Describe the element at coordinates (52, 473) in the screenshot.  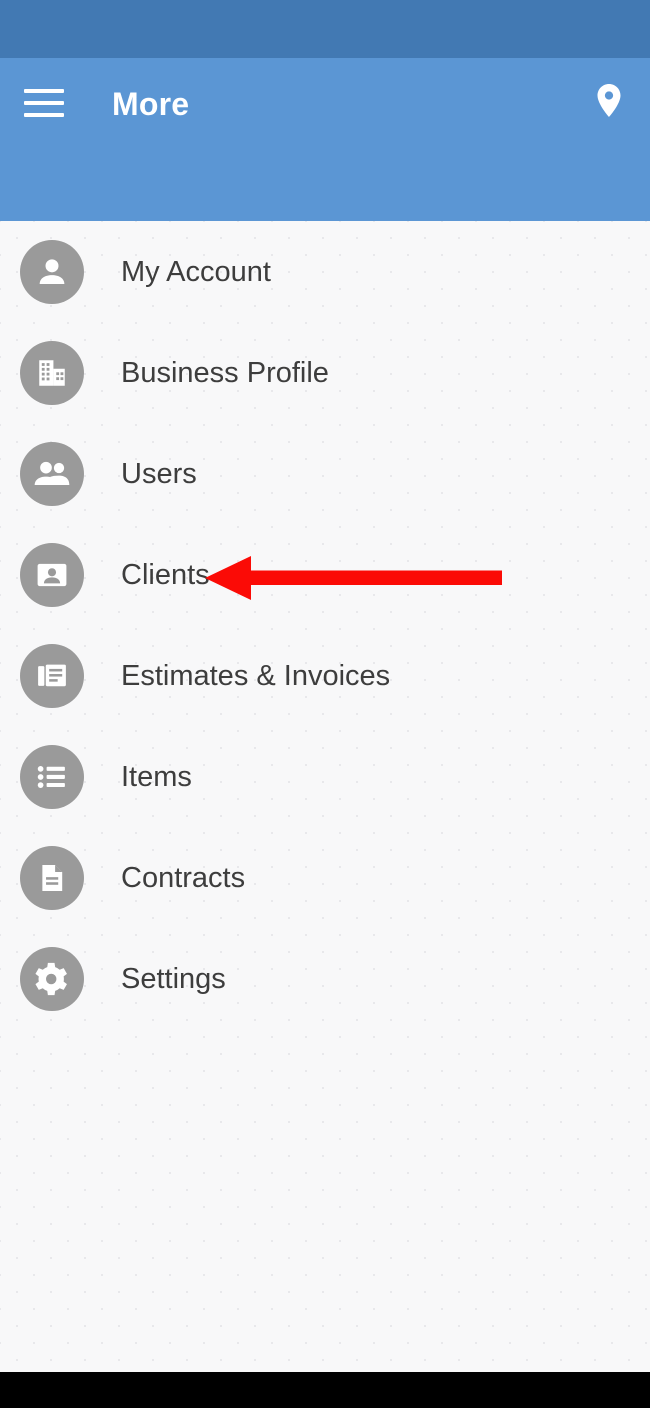
I see `people-group-icon` at that location.